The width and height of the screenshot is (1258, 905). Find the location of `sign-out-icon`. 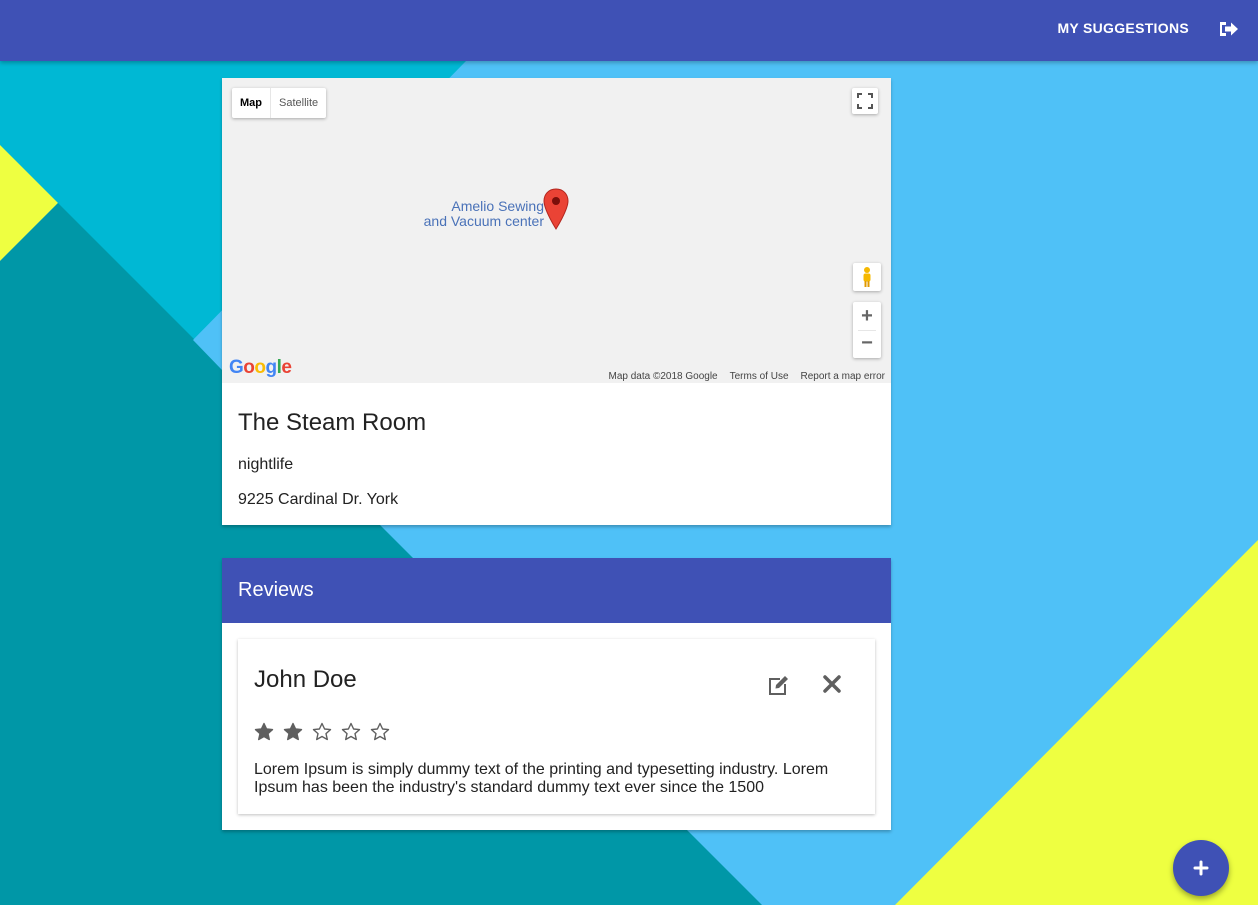

sign-out-icon is located at coordinates (1229, 29).